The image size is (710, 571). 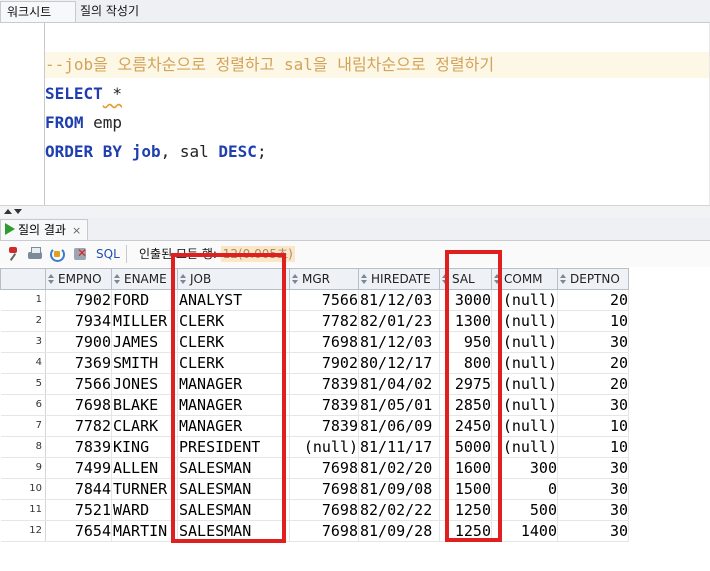 I want to click on table-row: 10 7844 TURNER SALESMAN 7698 81/09/08 1500 0 30, so click(x=314, y=489).